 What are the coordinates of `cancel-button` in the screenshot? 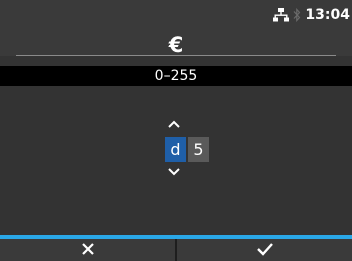 It's located at (87, 250).